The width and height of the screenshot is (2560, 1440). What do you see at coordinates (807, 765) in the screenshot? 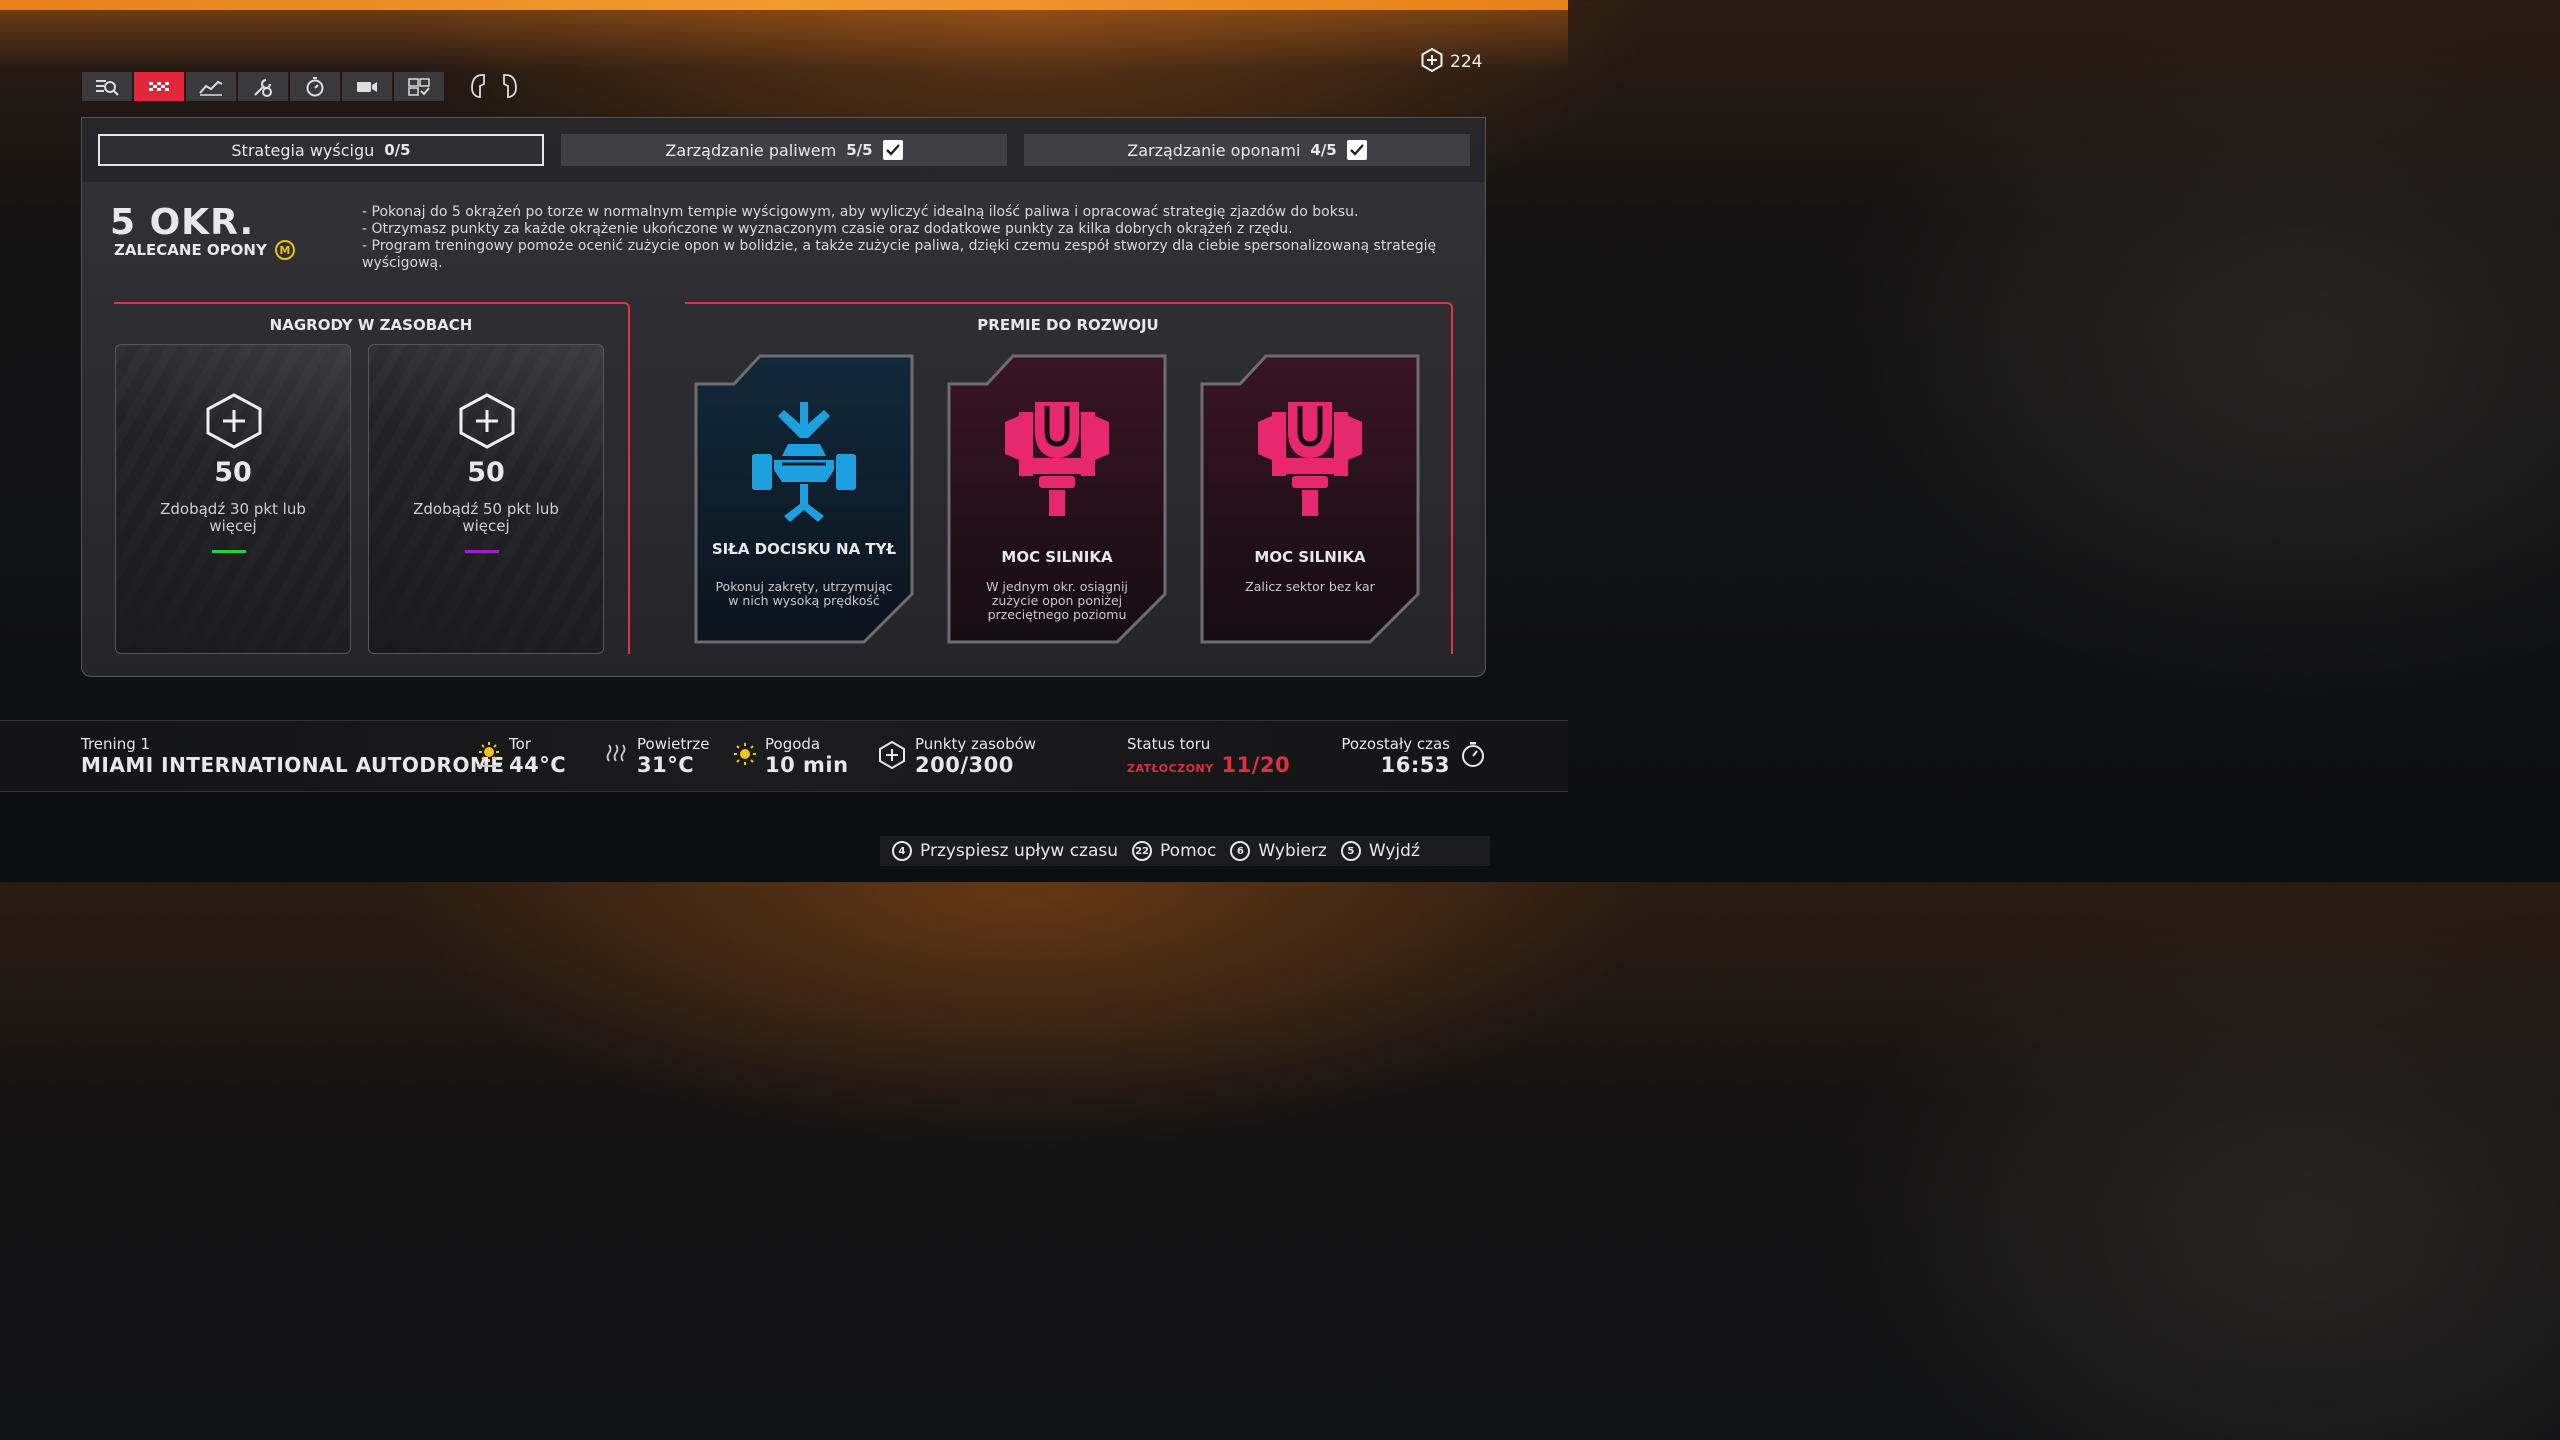
I see `weather-value: 10 min` at bounding box center [807, 765].